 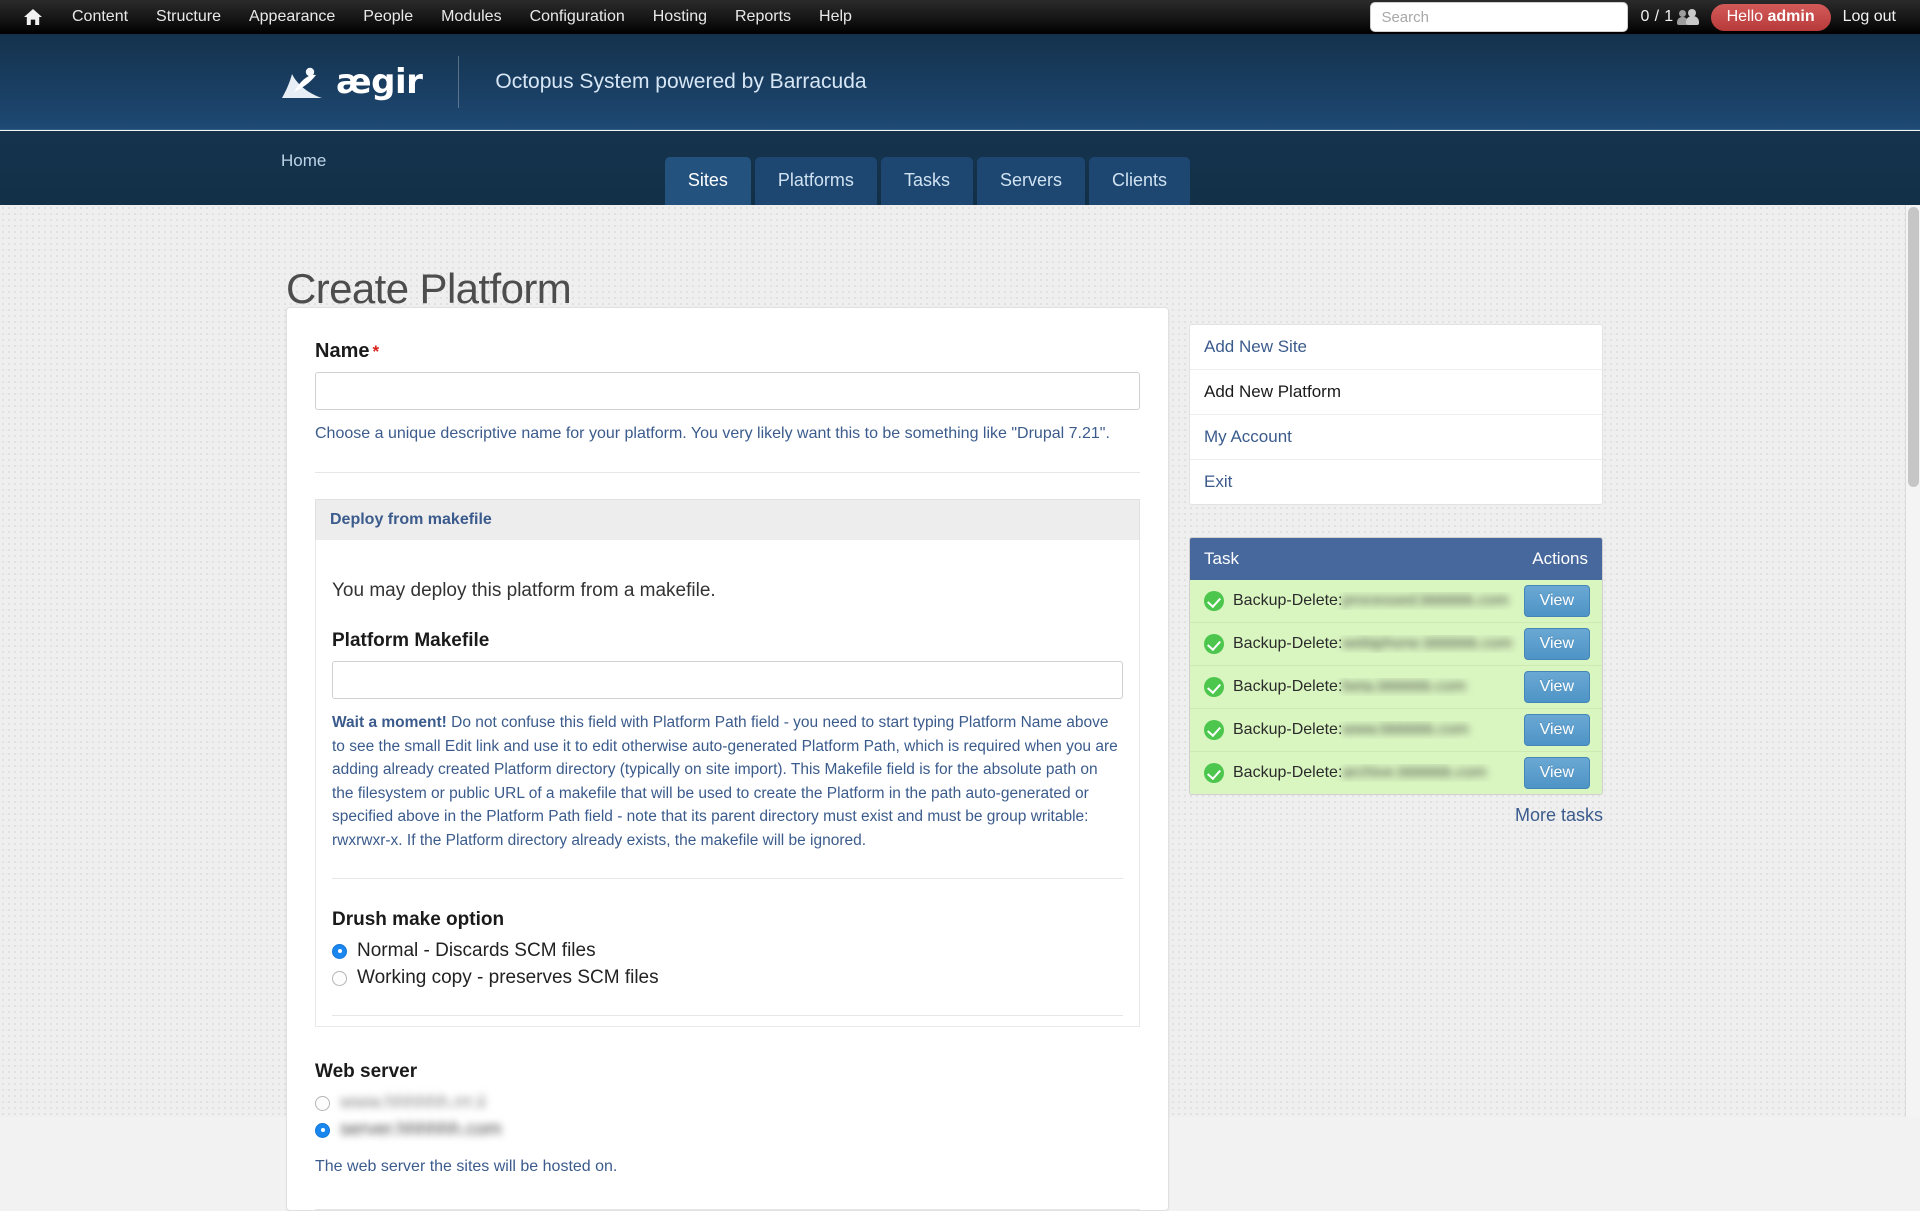 I want to click on web-server-option-2-label: server.hhhhhh.com, so click(x=421, y=1130).